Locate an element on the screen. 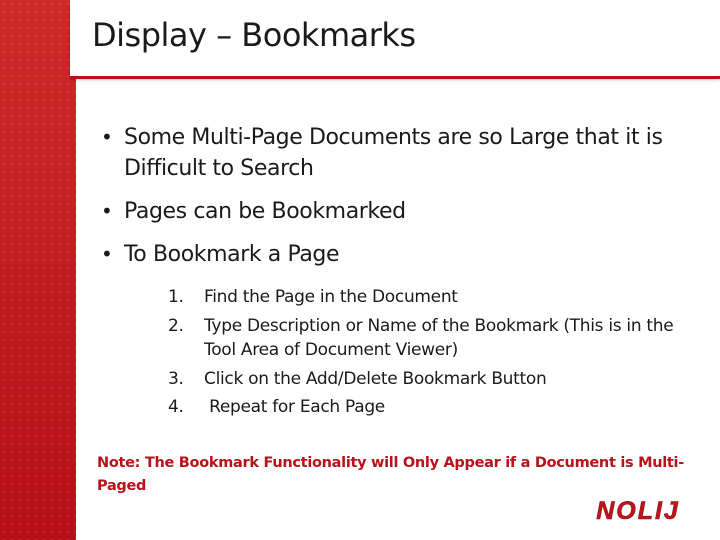 The image size is (720, 540). step-number: 4. is located at coordinates (176, 407).